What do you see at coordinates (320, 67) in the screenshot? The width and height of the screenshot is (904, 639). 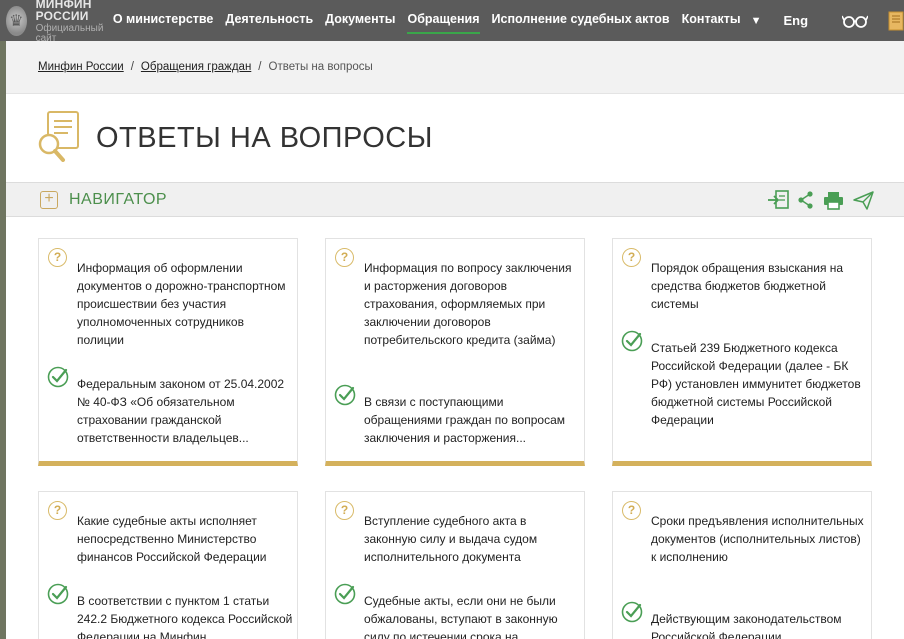 I see `breadcrumb-current: Ответы на вопросы` at bounding box center [320, 67].